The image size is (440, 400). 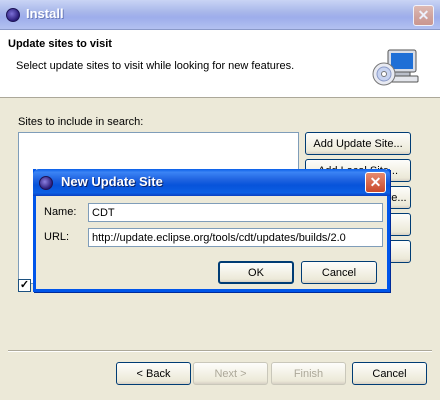 I want to click on dialog-close-button: ✕, so click(x=375, y=182).